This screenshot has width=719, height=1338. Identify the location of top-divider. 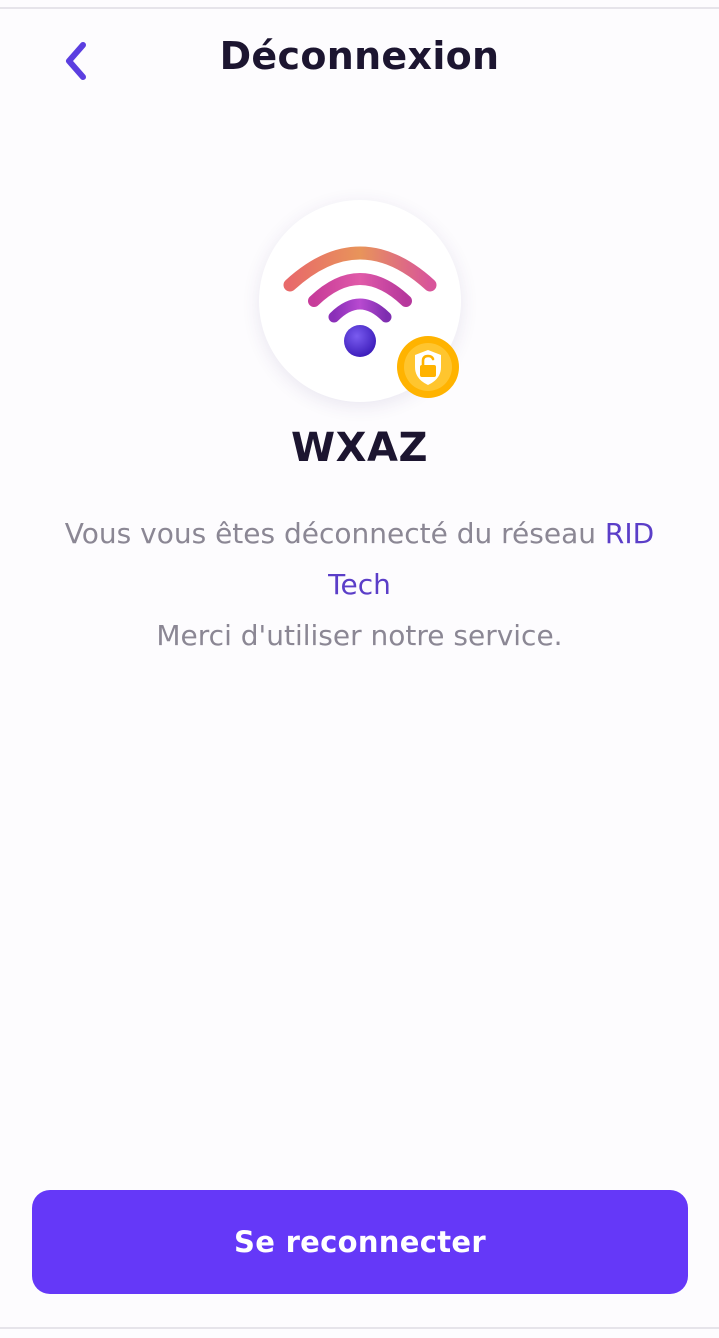
(359, 8).